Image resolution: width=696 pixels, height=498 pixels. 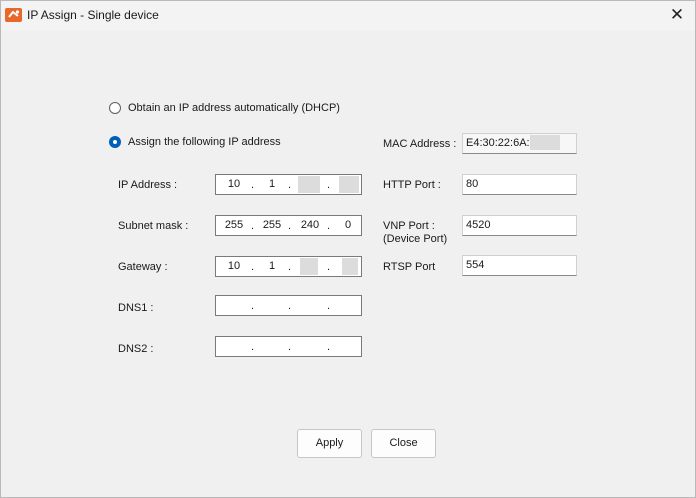 What do you see at coordinates (409, 226) in the screenshot?
I see `vnp-port-label: VNP Port :` at bounding box center [409, 226].